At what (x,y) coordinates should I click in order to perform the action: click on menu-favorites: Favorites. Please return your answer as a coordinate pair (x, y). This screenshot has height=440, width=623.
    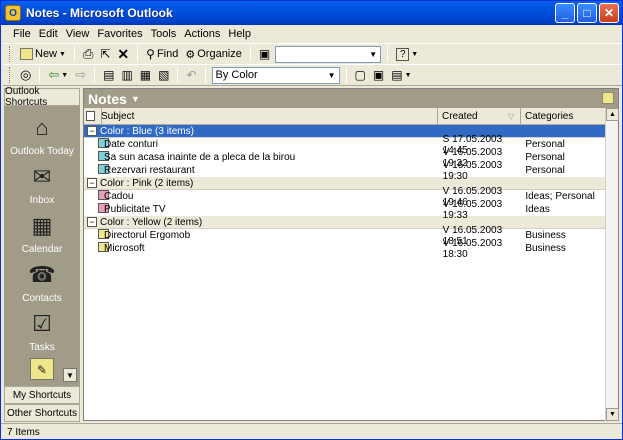
    Looking at the image, I should click on (119, 34).